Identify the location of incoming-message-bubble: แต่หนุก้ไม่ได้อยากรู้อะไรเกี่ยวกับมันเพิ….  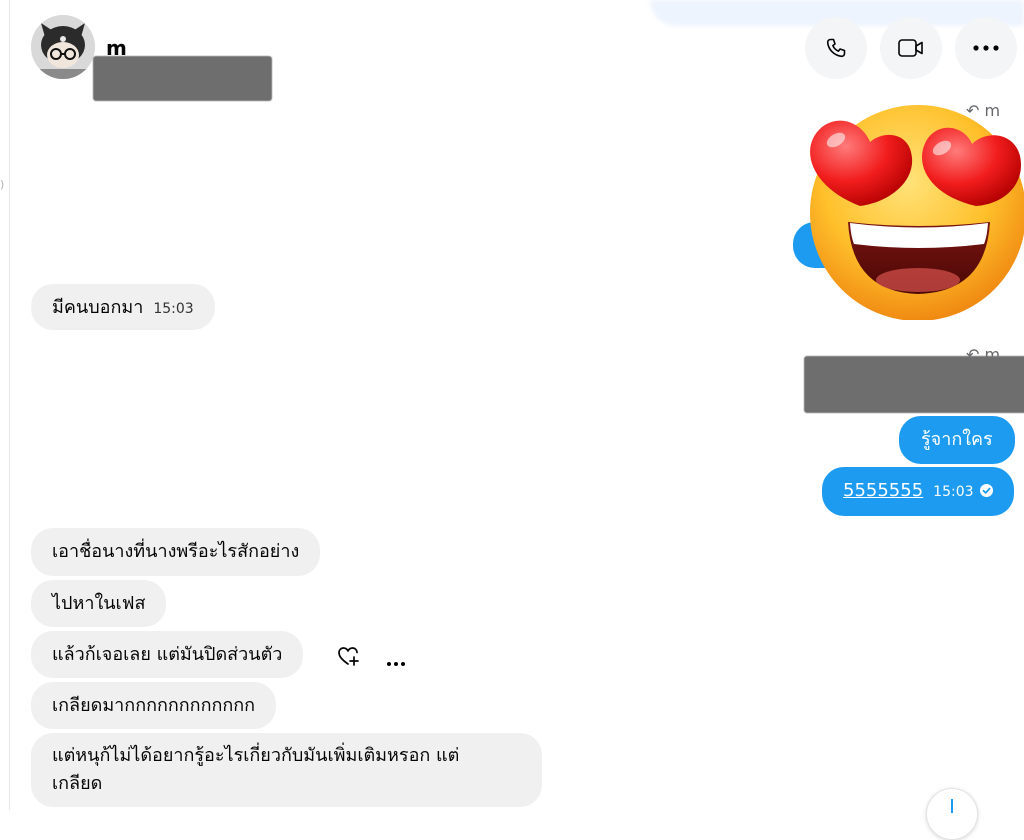
(286, 770).